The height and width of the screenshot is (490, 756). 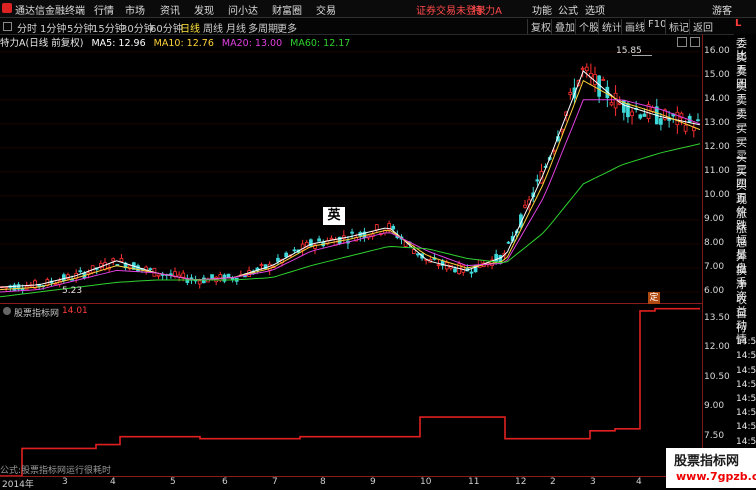 What do you see at coordinates (287, 27) in the screenshot?
I see `period-more: 更多` at bounding box center [287, 27].